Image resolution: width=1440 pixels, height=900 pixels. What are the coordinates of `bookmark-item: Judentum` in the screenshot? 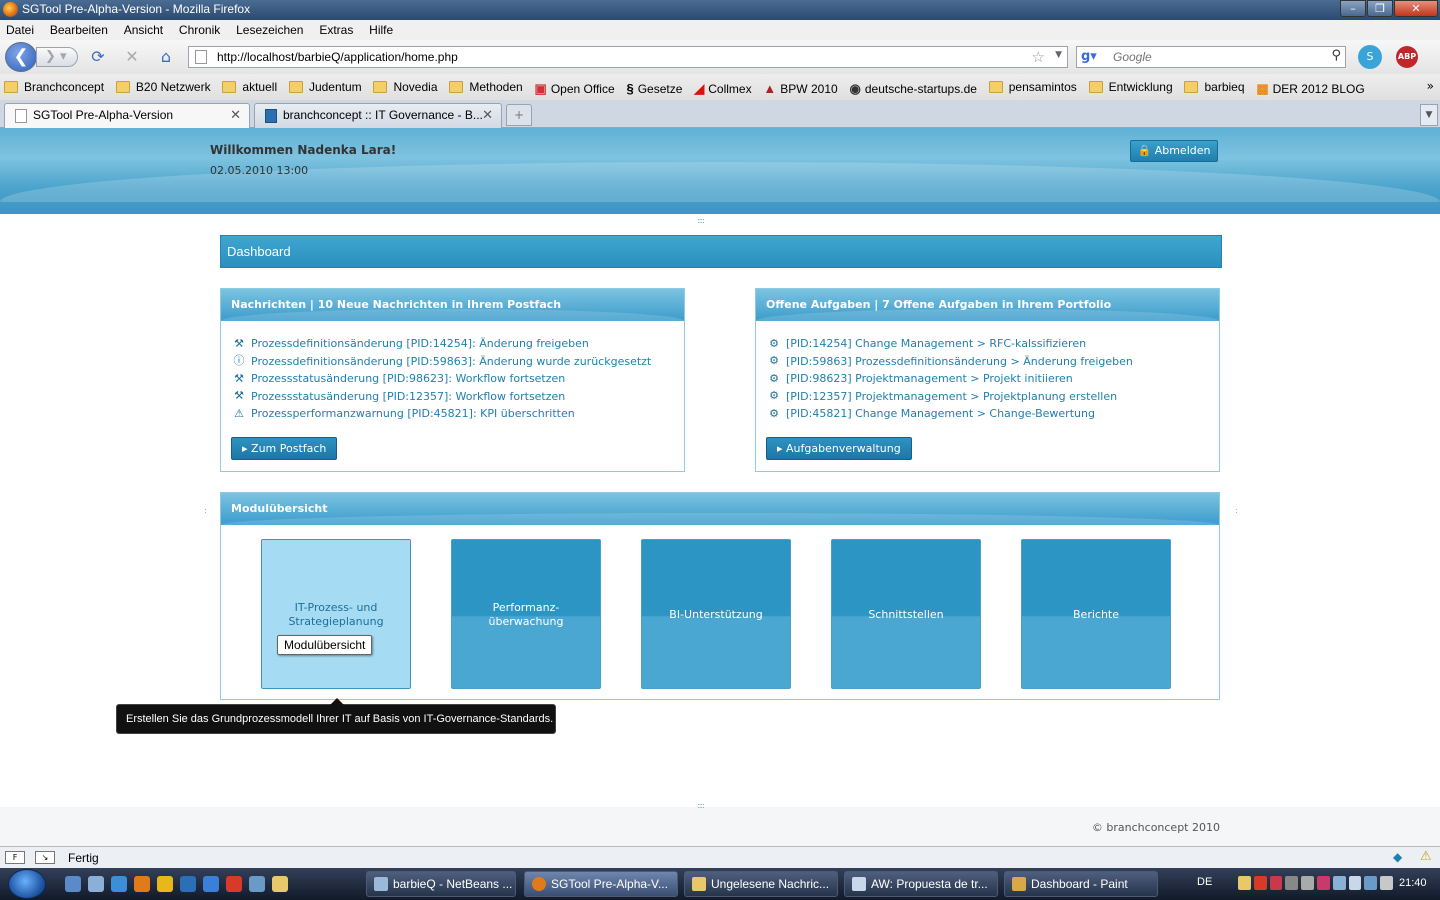 It's located at (325, 87).